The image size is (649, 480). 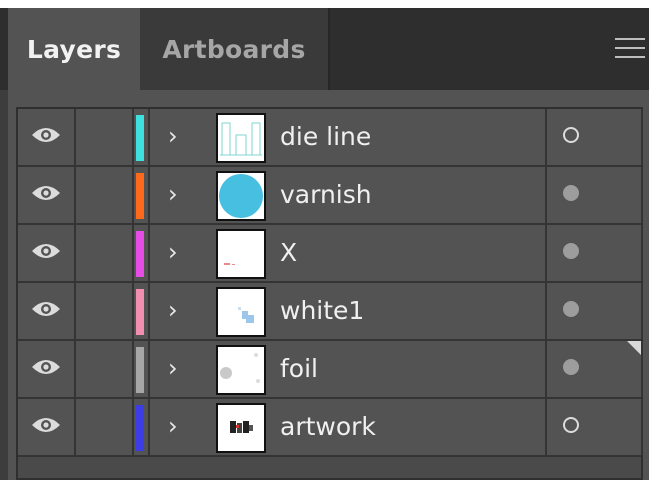 I want to click on layer-row: › die line, so click(x=330, y=138).